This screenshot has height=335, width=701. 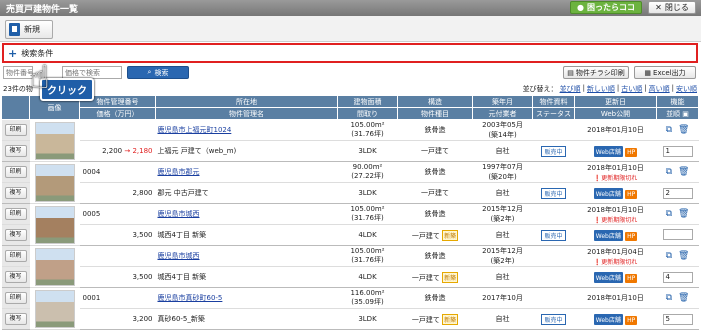 What do you see at coordinates (18, 72) in the screenshot?
I see `property-number-input` at bounding box center [18, 72].